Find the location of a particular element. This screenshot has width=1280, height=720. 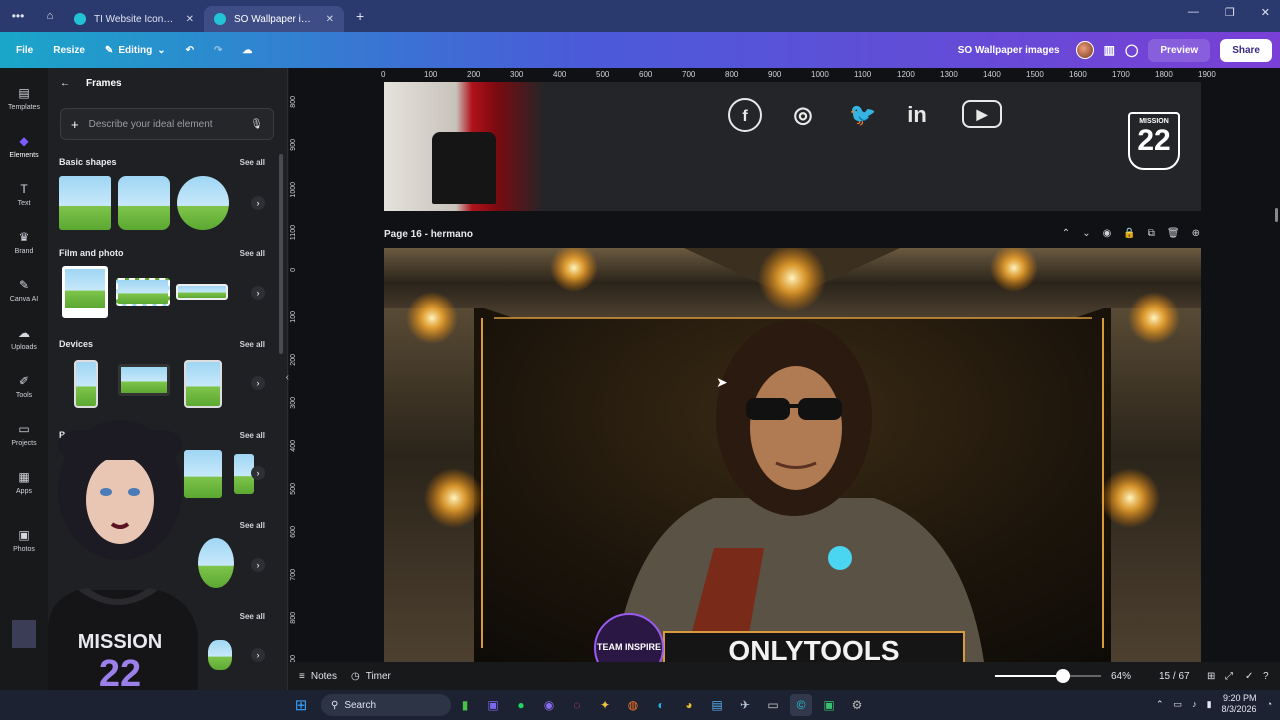

help-icon: ? is located at coordinates (1266, 676).